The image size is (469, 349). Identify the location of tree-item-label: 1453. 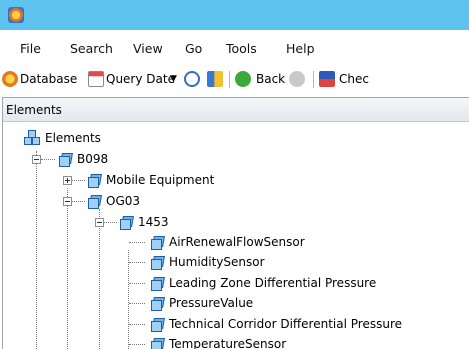
(153, 222).